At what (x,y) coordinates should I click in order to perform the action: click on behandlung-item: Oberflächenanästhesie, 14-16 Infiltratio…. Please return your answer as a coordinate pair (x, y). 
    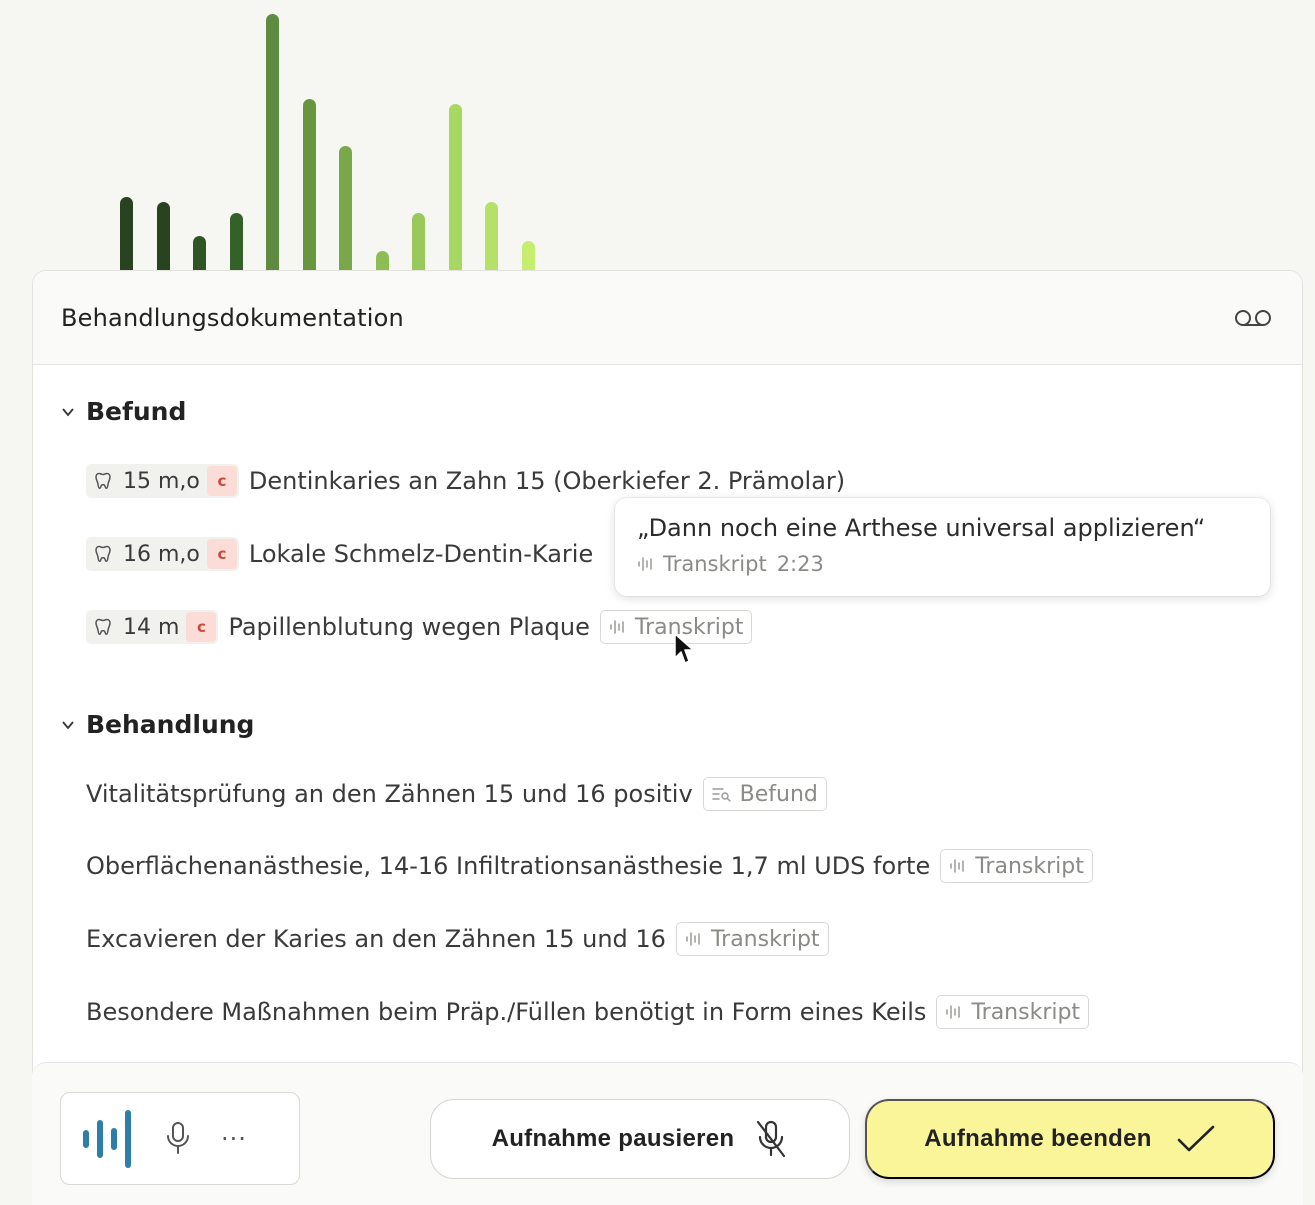
    Looking at the image, I should click on (589, 866).